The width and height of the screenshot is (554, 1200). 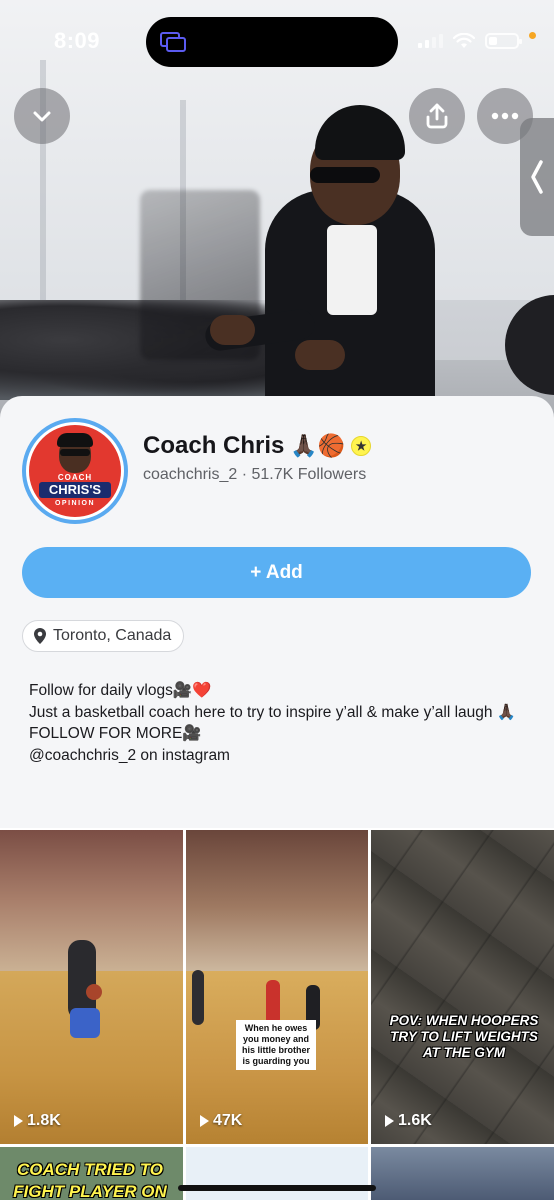 What do you see at coordinates (85, 1023) in the screenshot?
I see `player-shorts` at bounding box center [85, 1023].